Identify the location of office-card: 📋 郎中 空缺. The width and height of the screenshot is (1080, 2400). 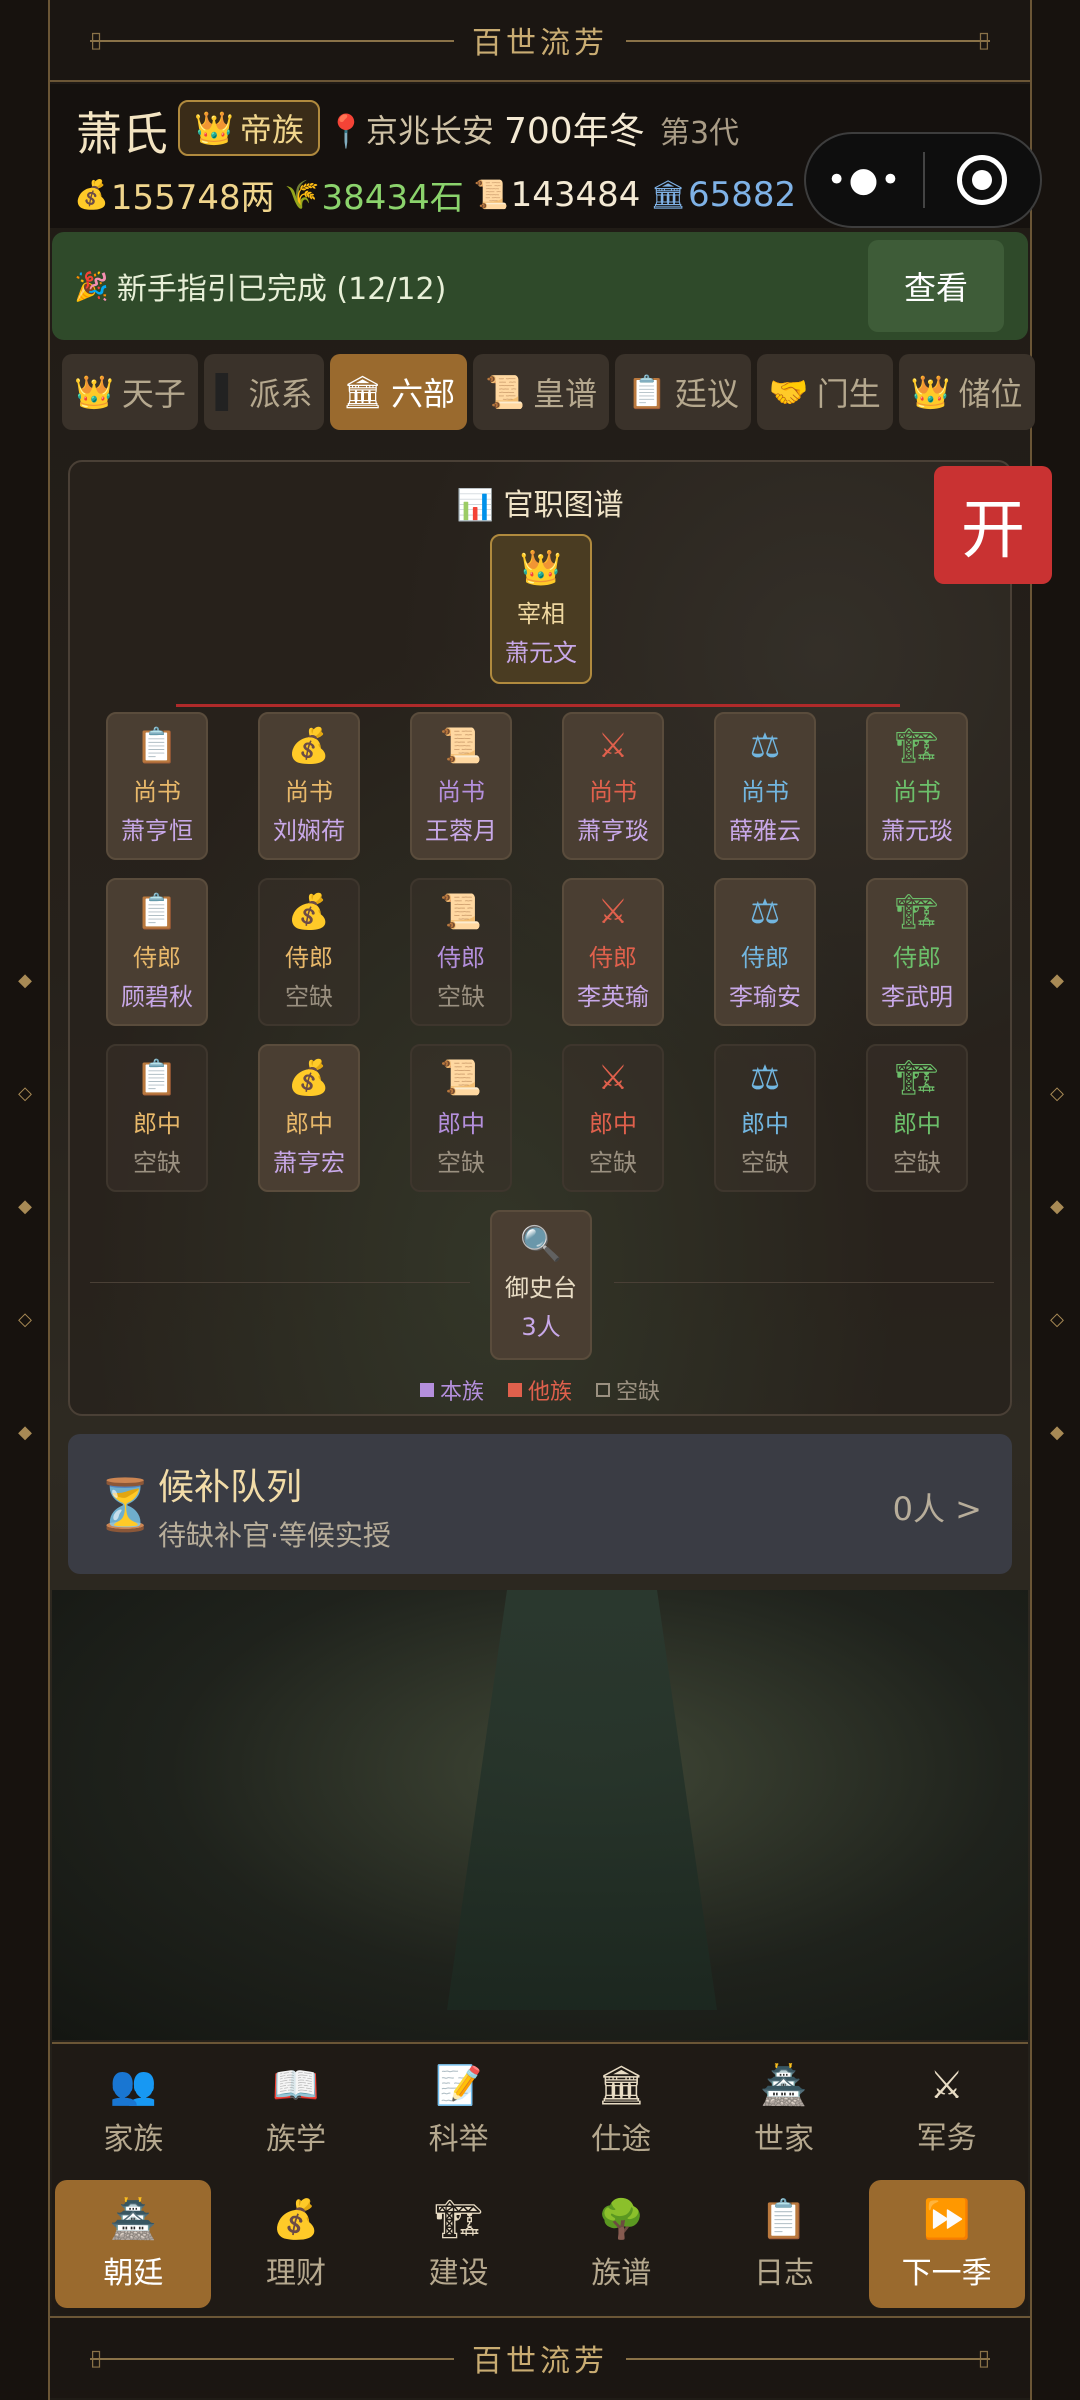
(157, 1118).